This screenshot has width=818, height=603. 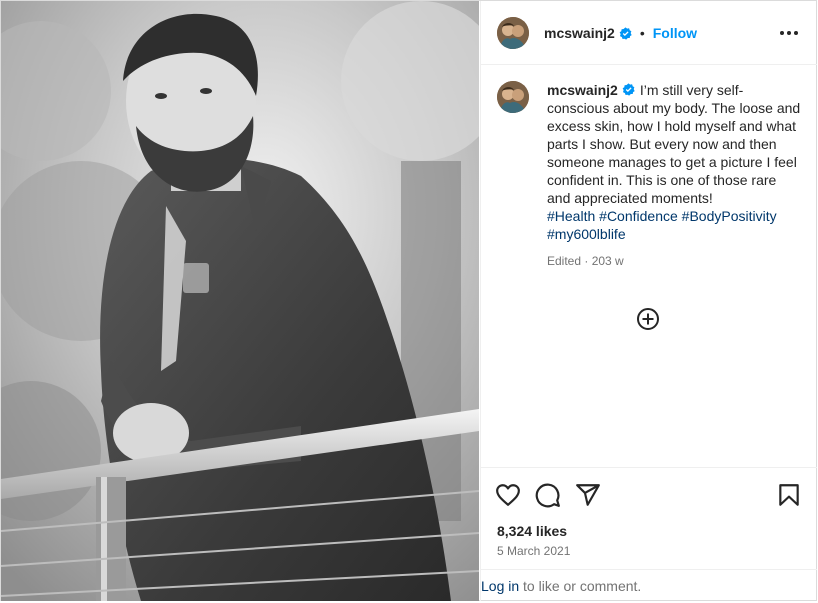 What do you see at coordinates (586, 234) in the screenshot?
I see `hashtag-link: #my600lblife` at bounding box center [586, 234].